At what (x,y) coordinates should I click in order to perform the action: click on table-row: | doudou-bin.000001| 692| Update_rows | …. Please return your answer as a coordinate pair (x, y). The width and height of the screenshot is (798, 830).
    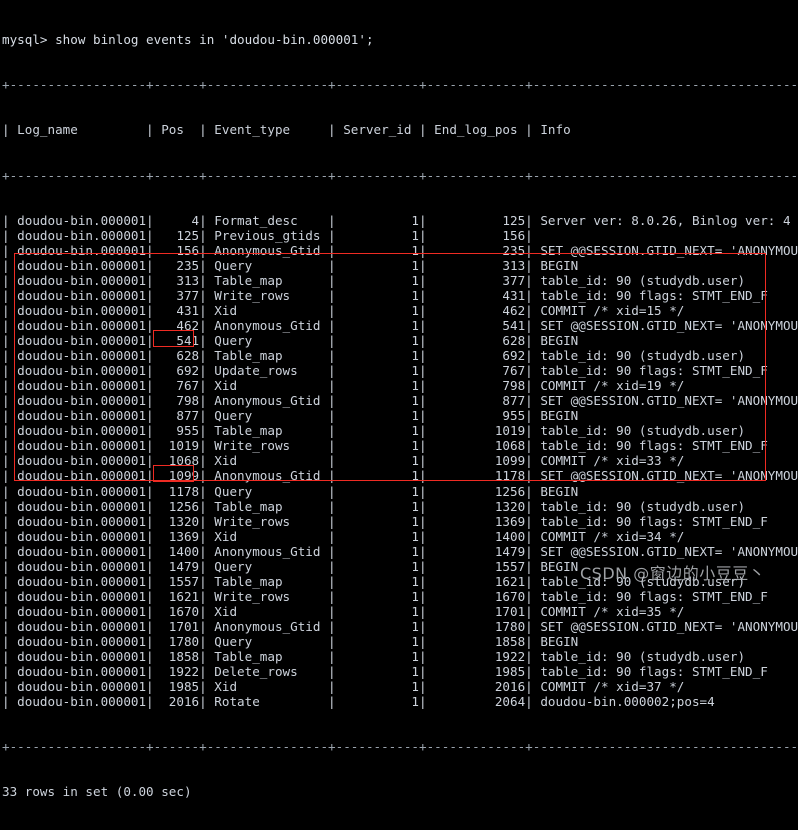
    Looking at the image, I should click on (400, 371).